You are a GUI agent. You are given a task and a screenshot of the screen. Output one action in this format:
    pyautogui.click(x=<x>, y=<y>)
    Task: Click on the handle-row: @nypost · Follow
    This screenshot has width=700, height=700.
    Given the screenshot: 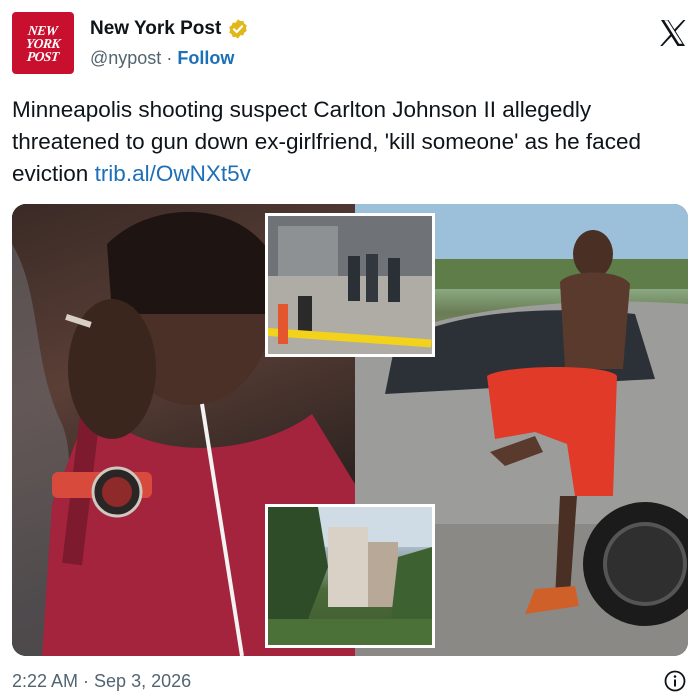 What is the action you would take?
    pyautogui.click(x=162, y=58)
    